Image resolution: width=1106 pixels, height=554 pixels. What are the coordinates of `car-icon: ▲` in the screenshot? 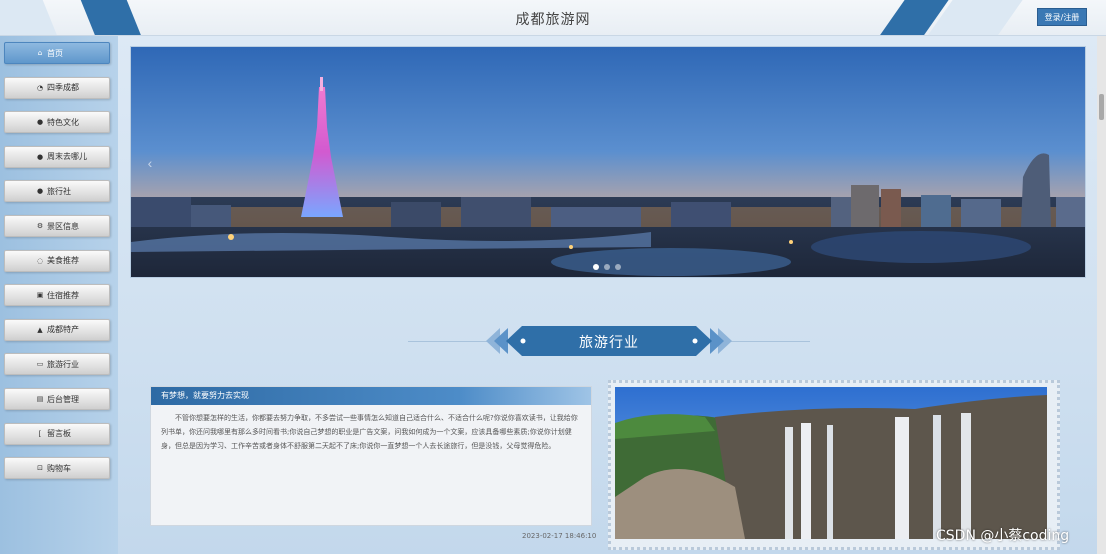 It's located at (40, 329).